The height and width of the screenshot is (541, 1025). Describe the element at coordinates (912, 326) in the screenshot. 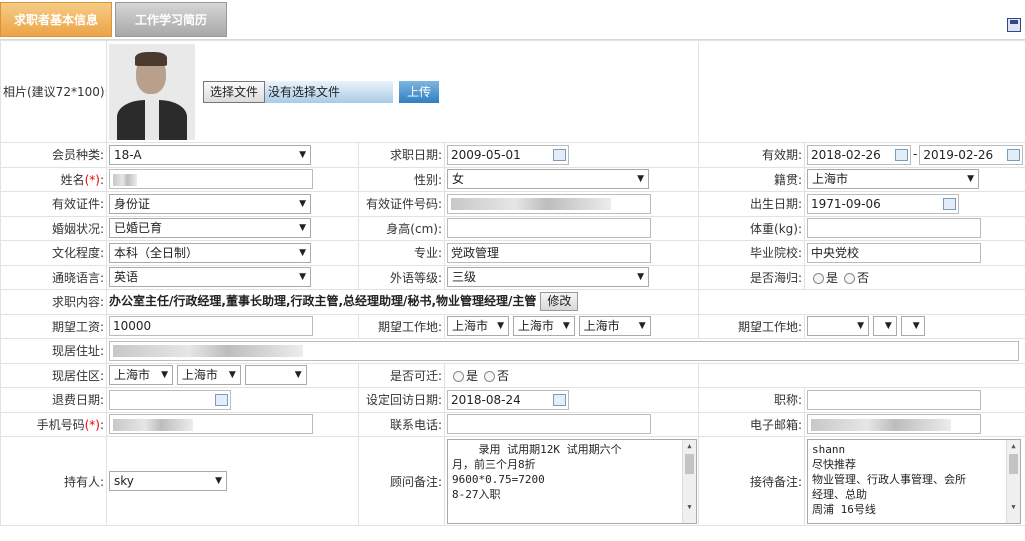

I see `work-location-2-district-select: ▼` at that location.